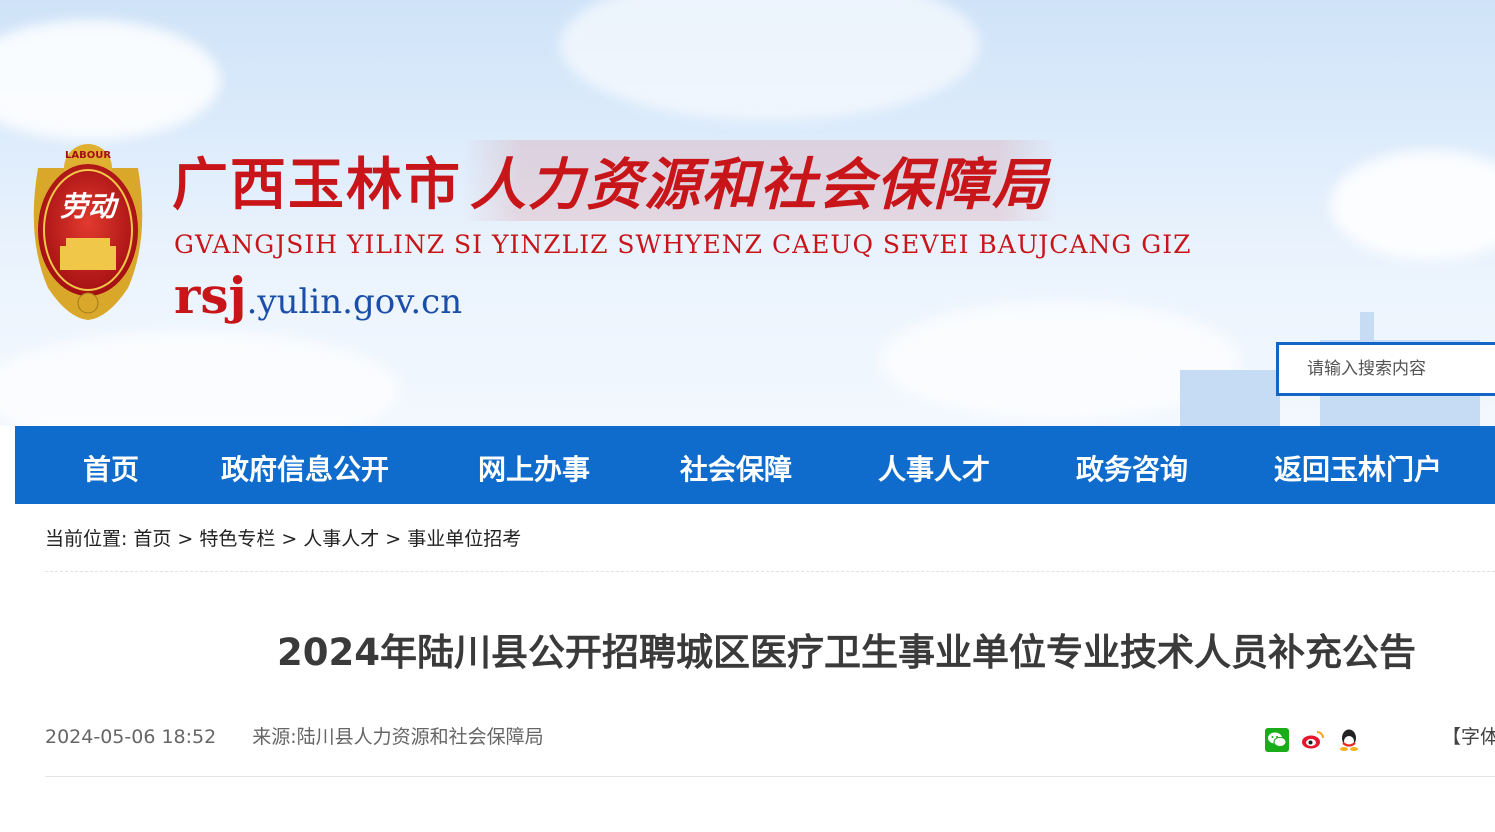 This screenshot has width=1495, height=832. I want to click on breadcrumb-item-home: 首页, so click(152, 539).